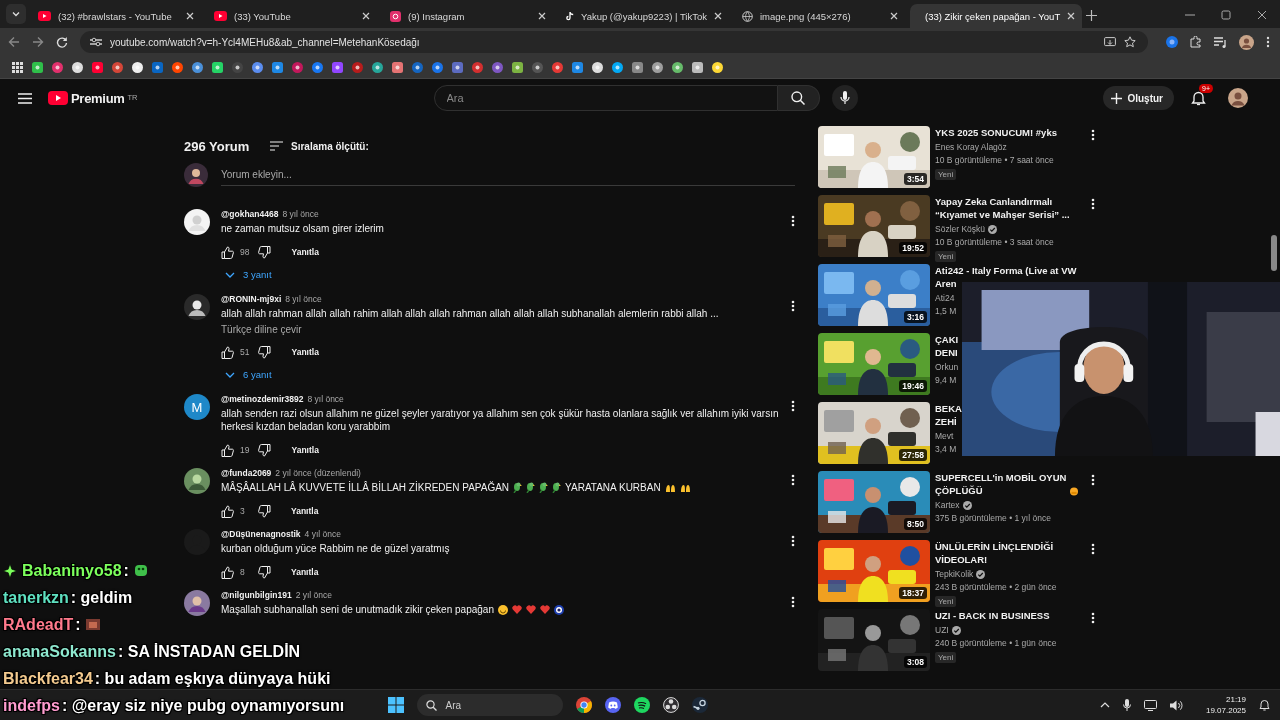 The image size is (1280, 720). I want to click on comment-time: 4 yıl önce, so click(322, 534).